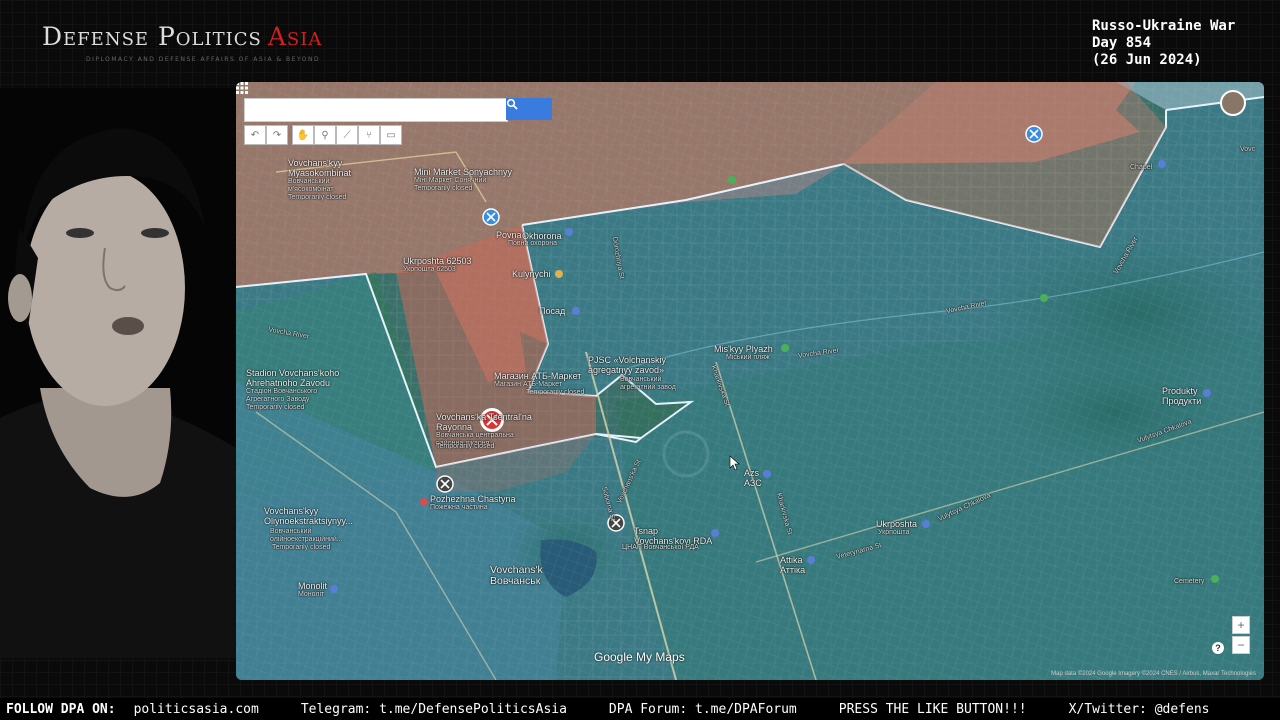  Describe the element at coordinates (531, 274) in the screenshot. I see `label-kulynychi: Kulynychi` at that location.